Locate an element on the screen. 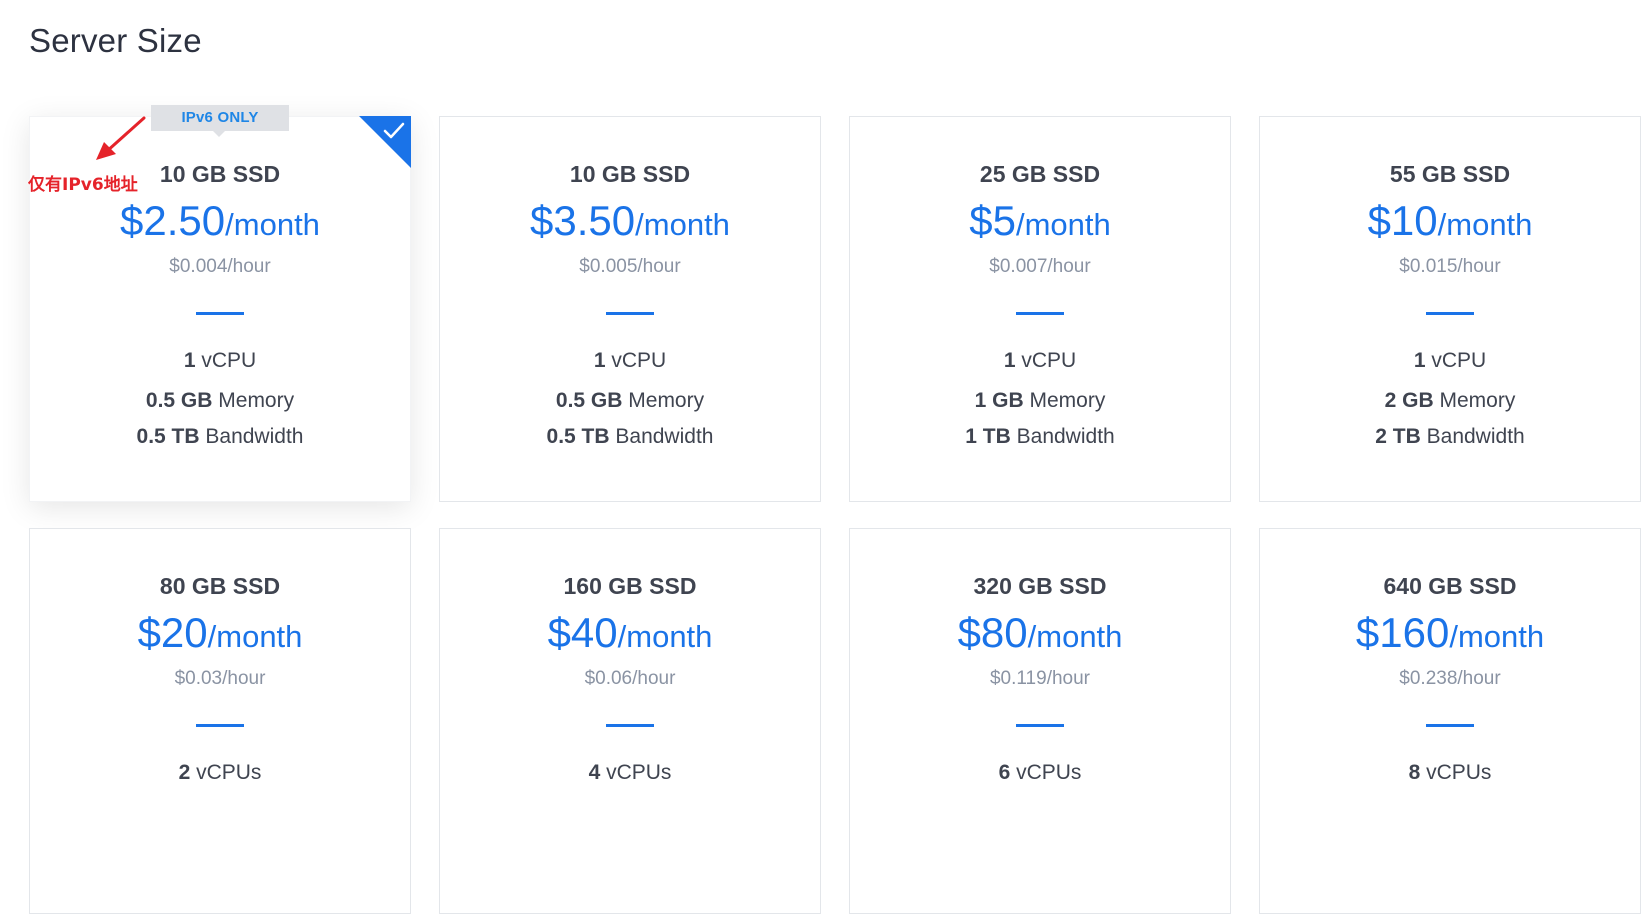 The width and height of the screenshot is (1649, 914). plan-disk: 640 GB SSD is located at coordinates (1450, 586).